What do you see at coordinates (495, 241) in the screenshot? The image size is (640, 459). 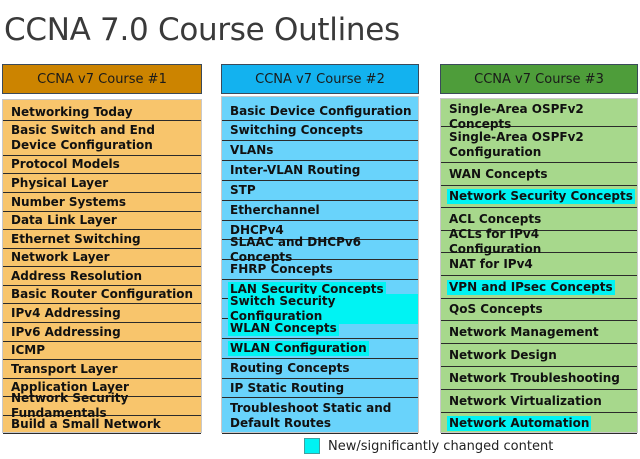 I see `course-item-label: ACLs for IPv4 Configuration` at bounding box center [495, 241].